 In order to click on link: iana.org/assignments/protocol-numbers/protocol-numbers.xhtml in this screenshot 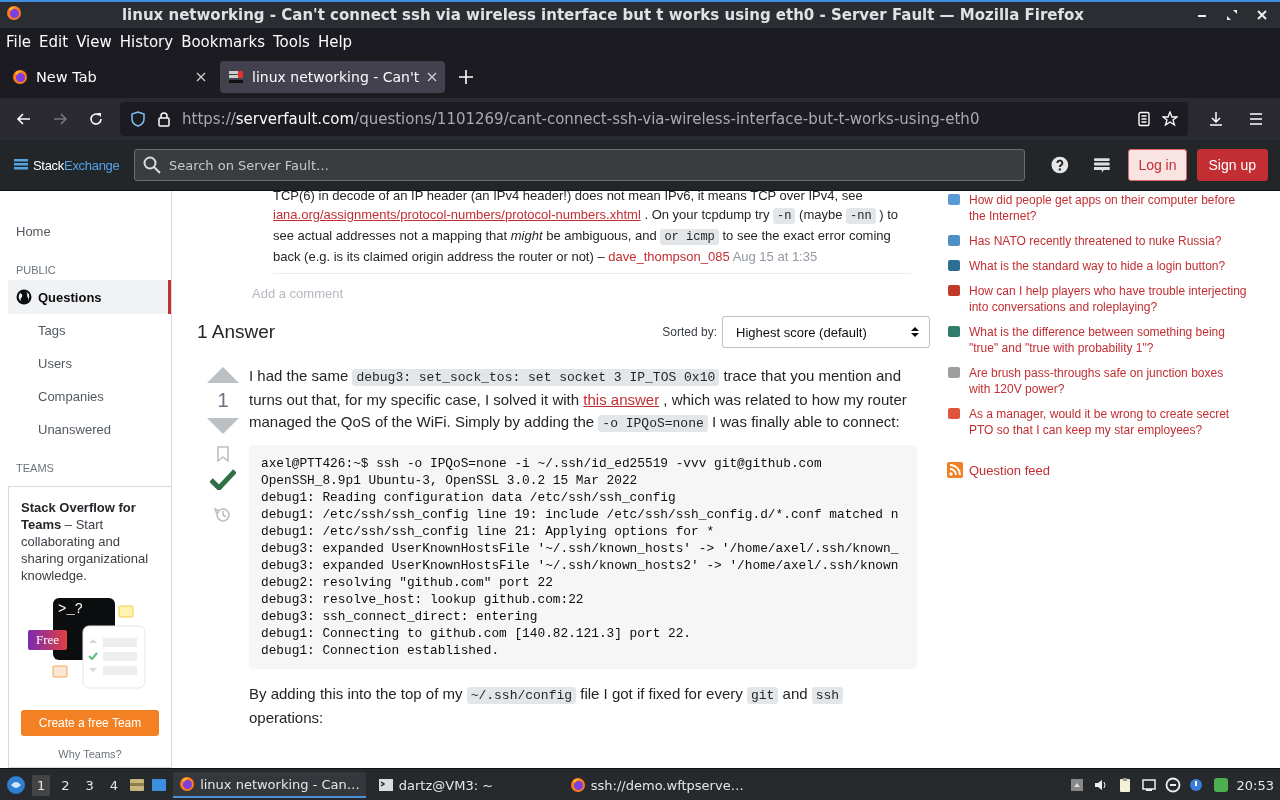, I will do `click(457, 214)`.